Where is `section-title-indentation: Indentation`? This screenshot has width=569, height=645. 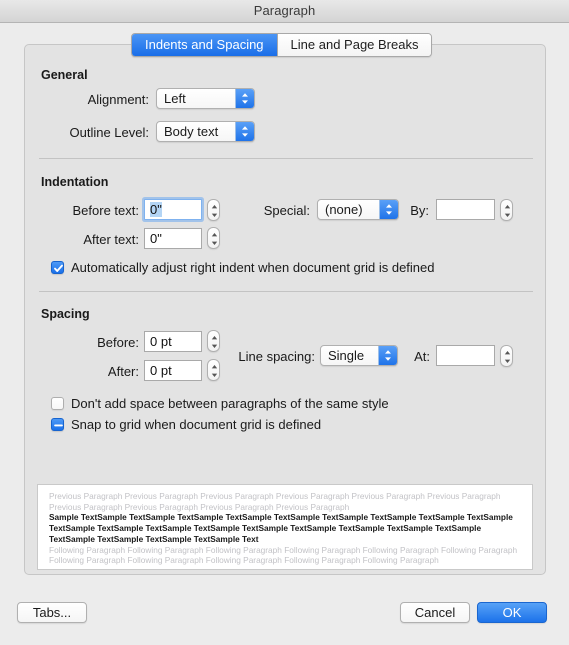 section-title-indentation: Indentation is located at coordinates (75, 182).